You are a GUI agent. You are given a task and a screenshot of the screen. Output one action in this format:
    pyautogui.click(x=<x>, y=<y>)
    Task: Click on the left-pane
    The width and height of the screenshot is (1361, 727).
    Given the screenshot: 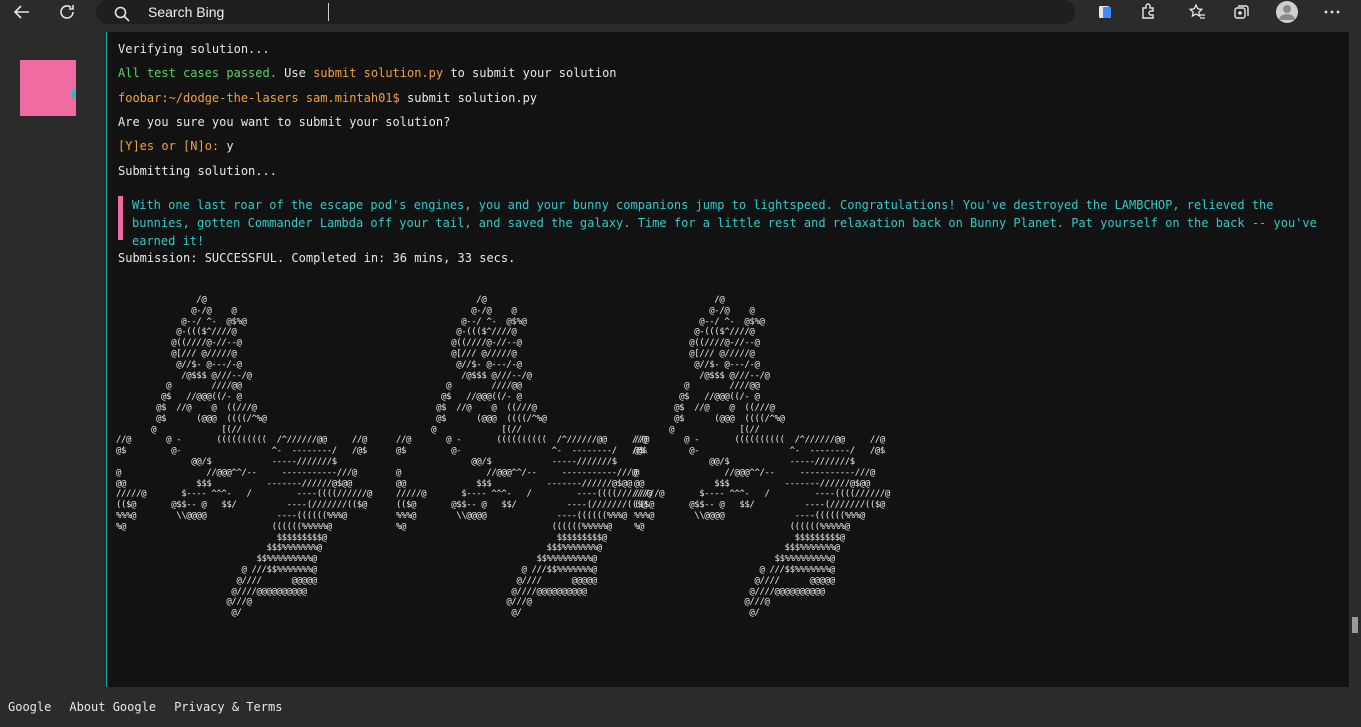 What is the action you would take?
    pyautogui.click(x=53, y=359)
    